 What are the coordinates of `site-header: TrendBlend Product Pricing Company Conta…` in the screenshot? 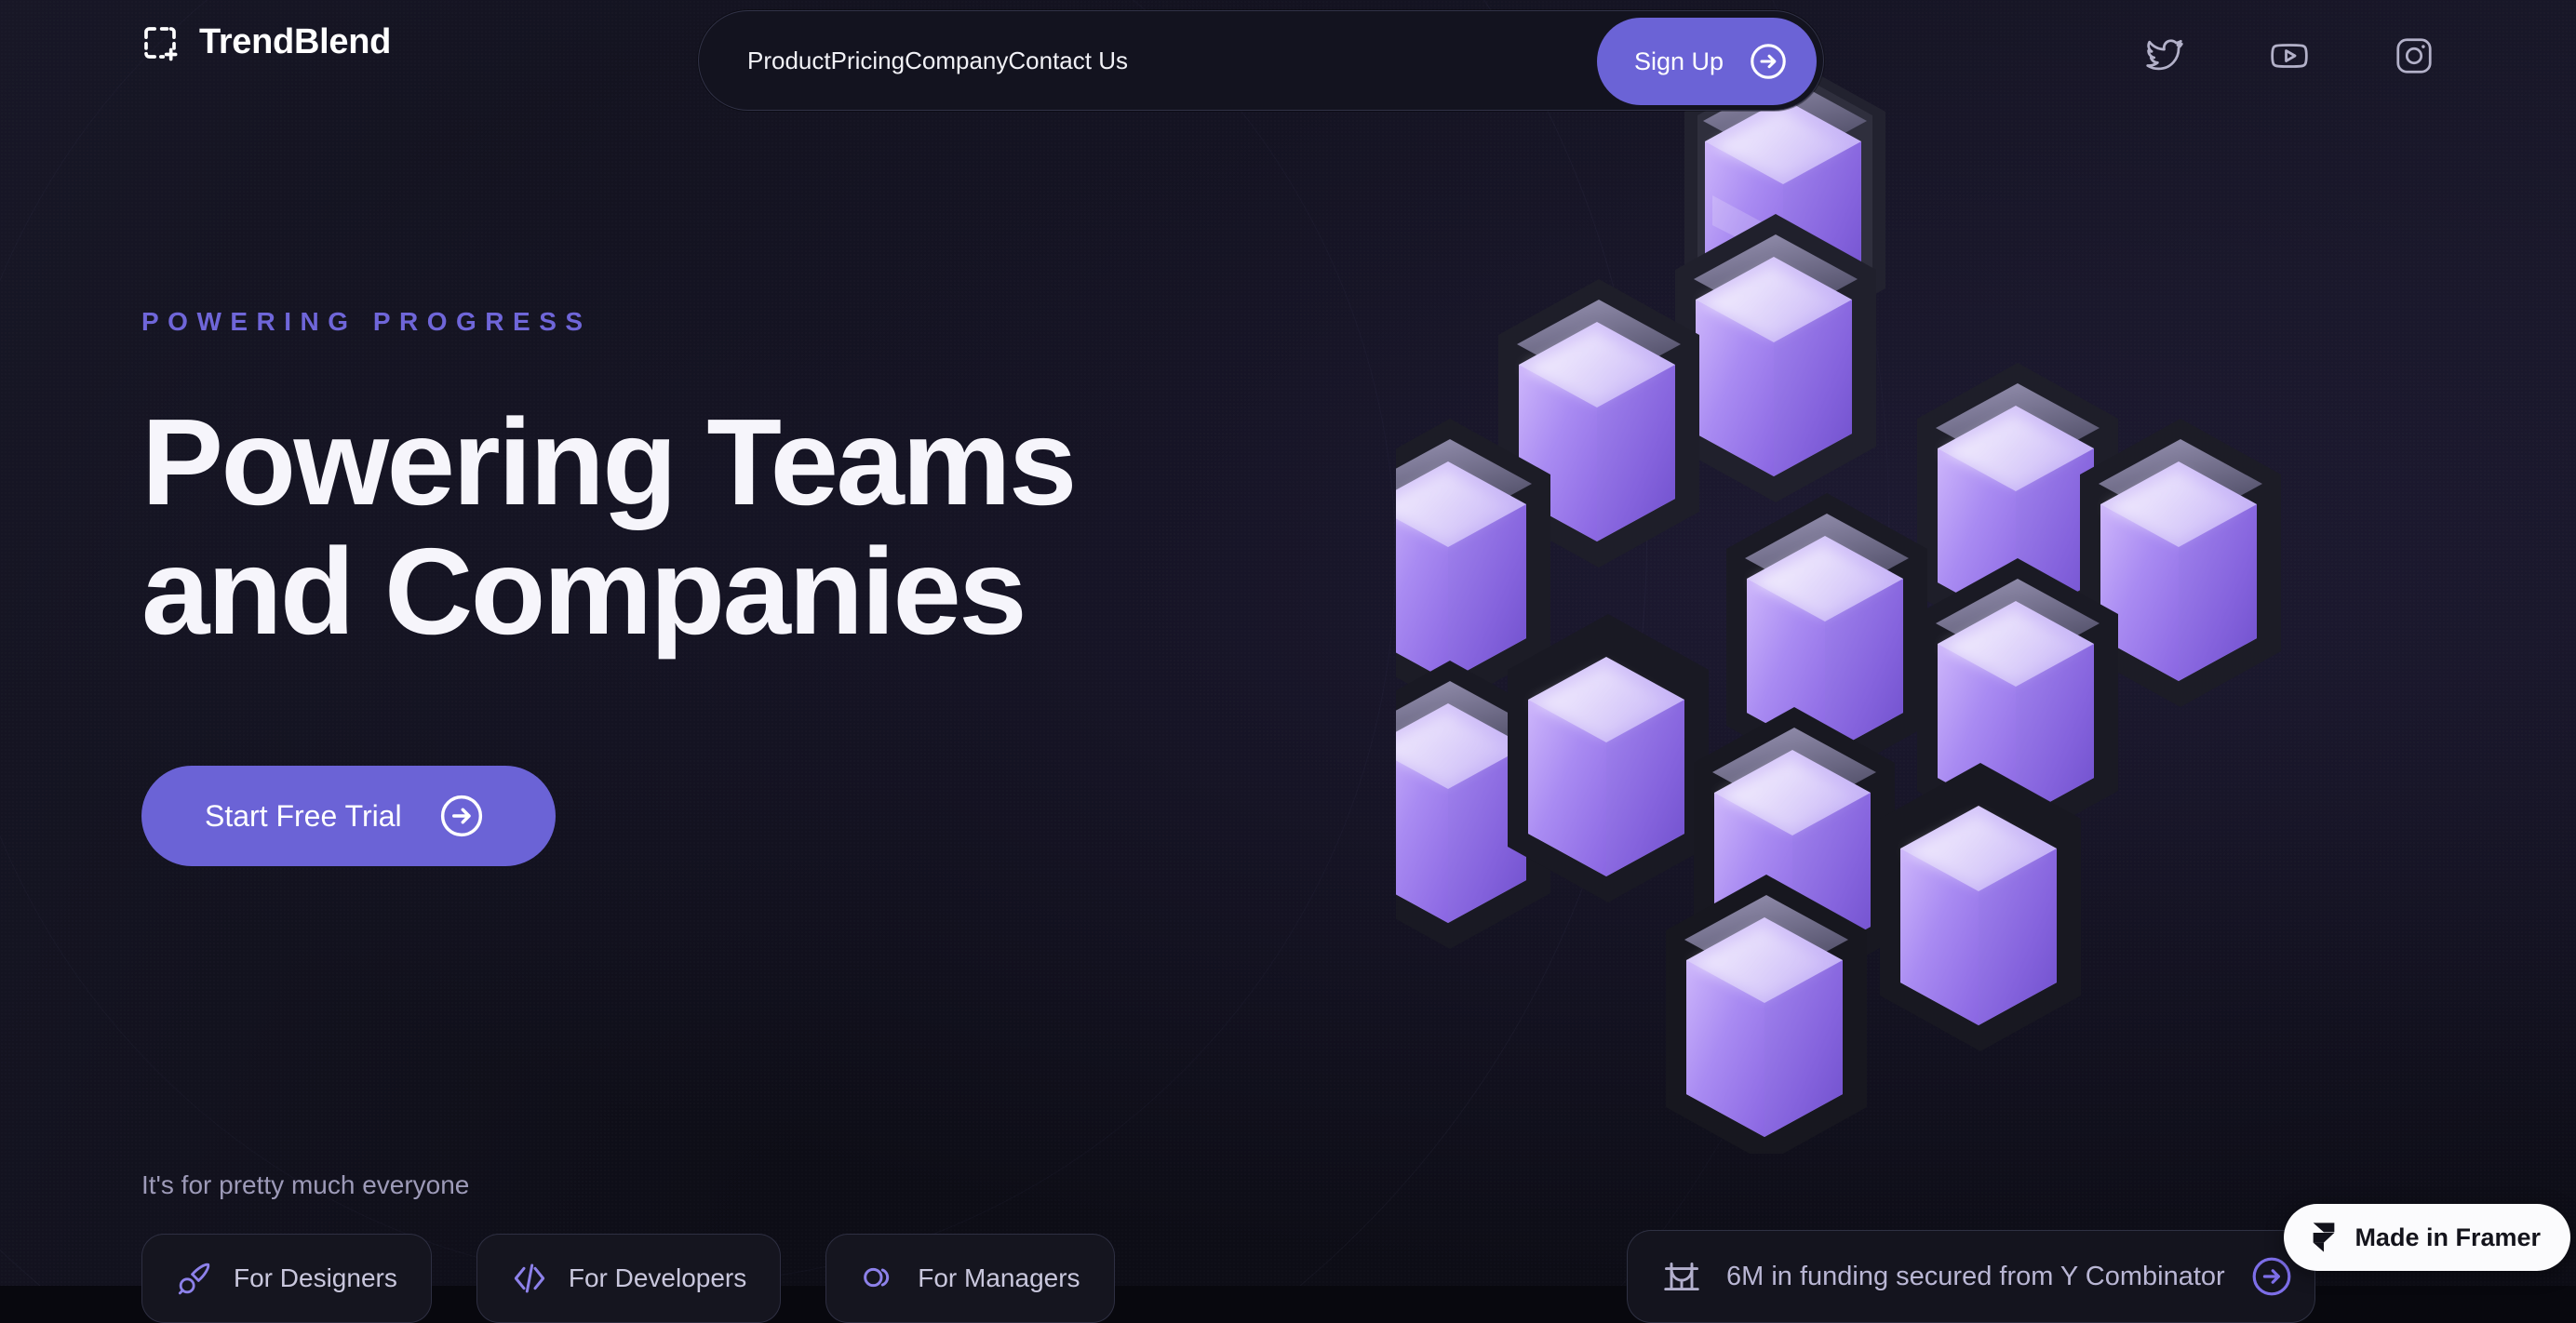 It's located at (1288, 61).